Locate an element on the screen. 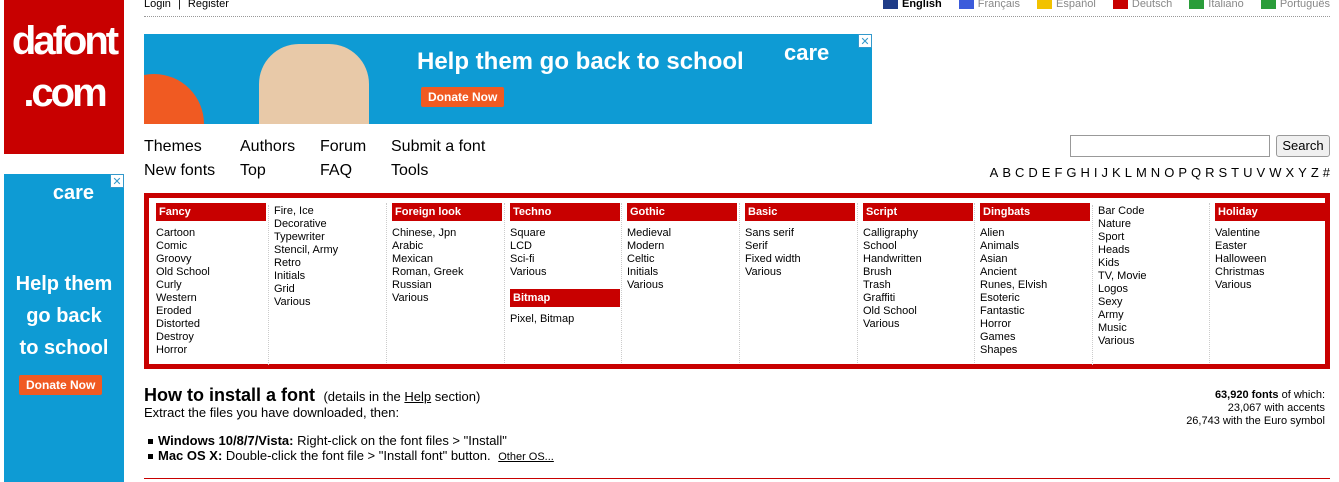 The width and height of the screenshot is (1339, 482). category-link: Roman, Greek is located at coordinates (447, 272).